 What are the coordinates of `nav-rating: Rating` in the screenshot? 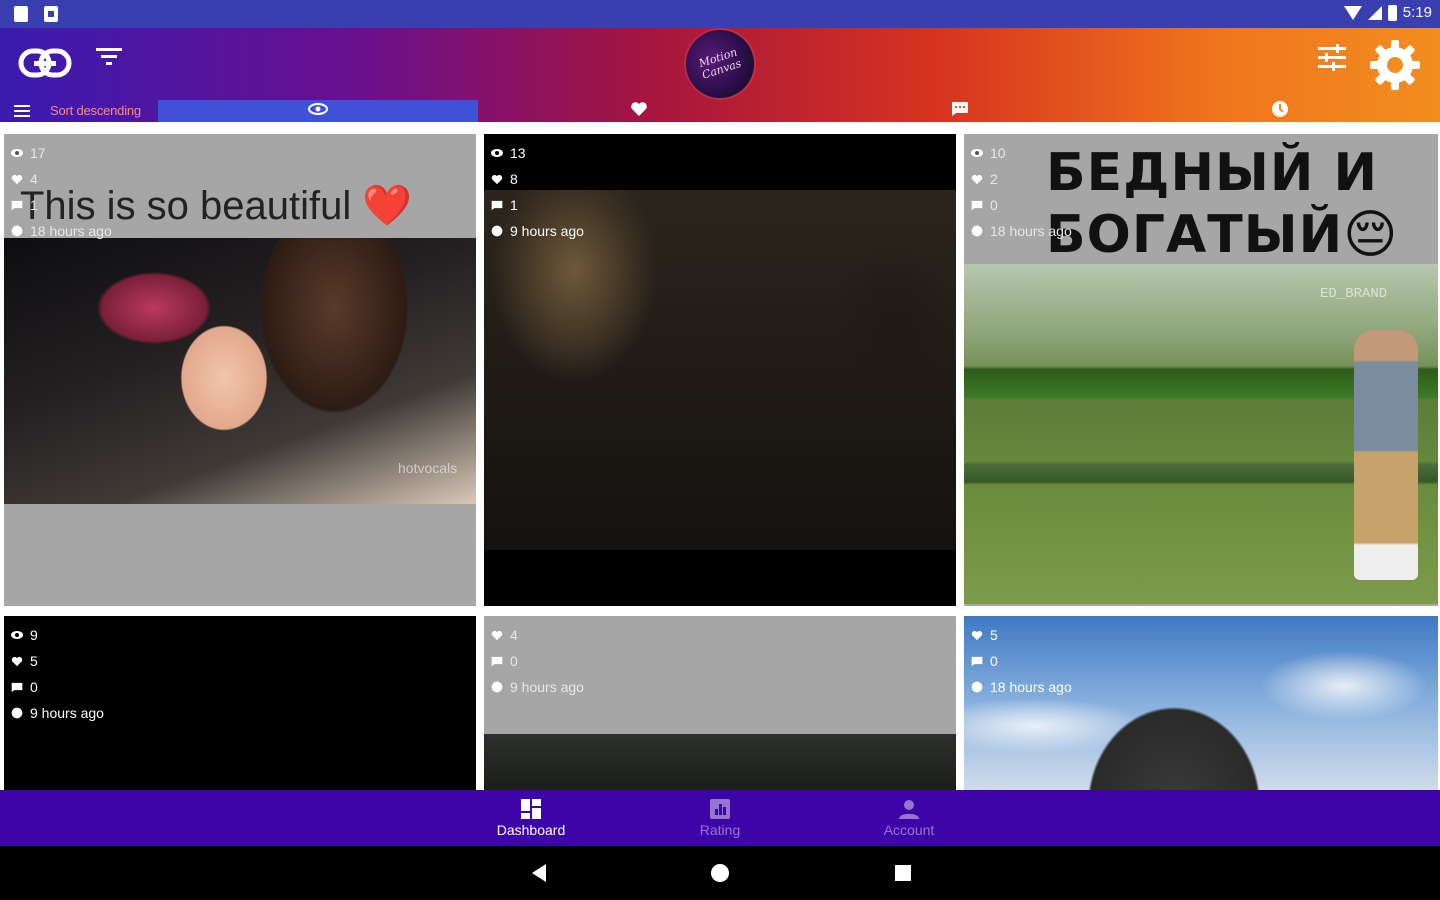 It's located at (720, 819).